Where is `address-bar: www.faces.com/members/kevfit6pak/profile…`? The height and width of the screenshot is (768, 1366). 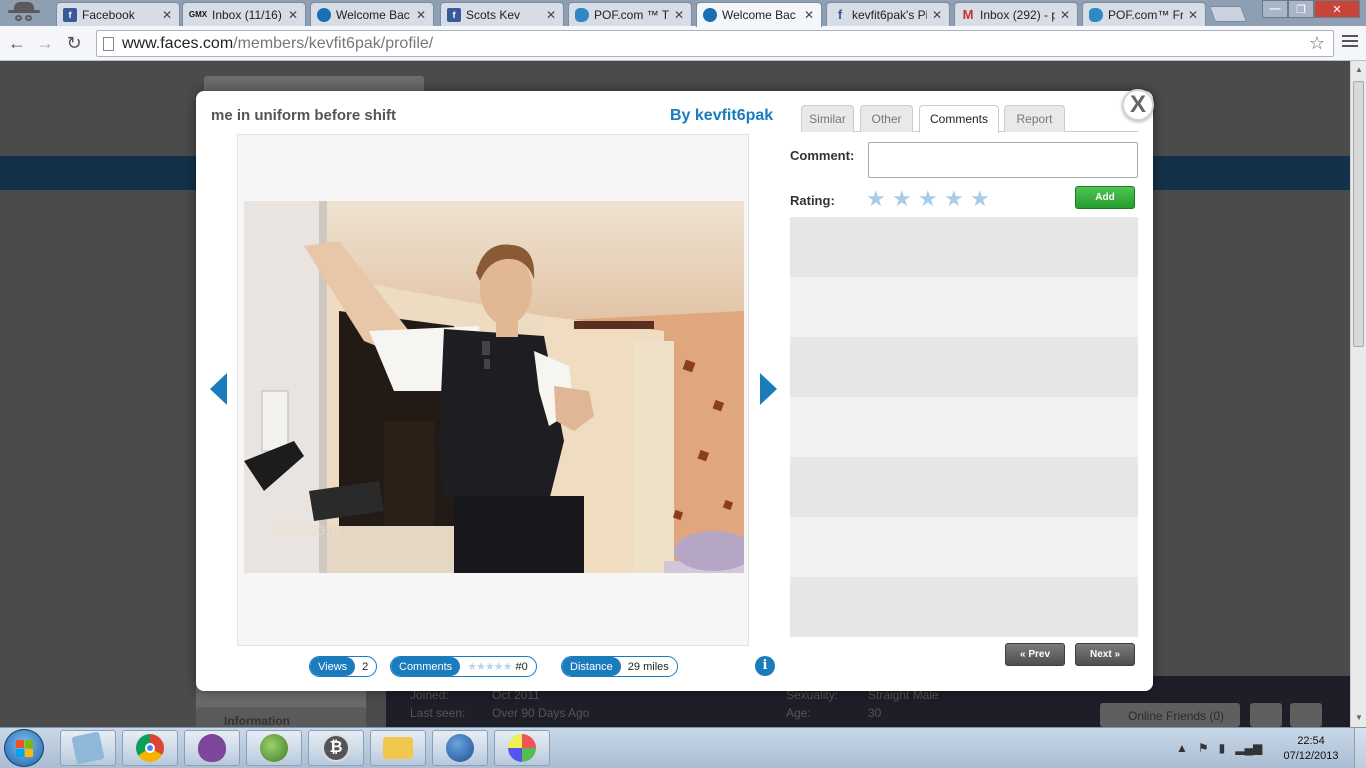
address-bar: www.faces.com/members/kevfit6pak/profile… is located at coordinates (715, 43).